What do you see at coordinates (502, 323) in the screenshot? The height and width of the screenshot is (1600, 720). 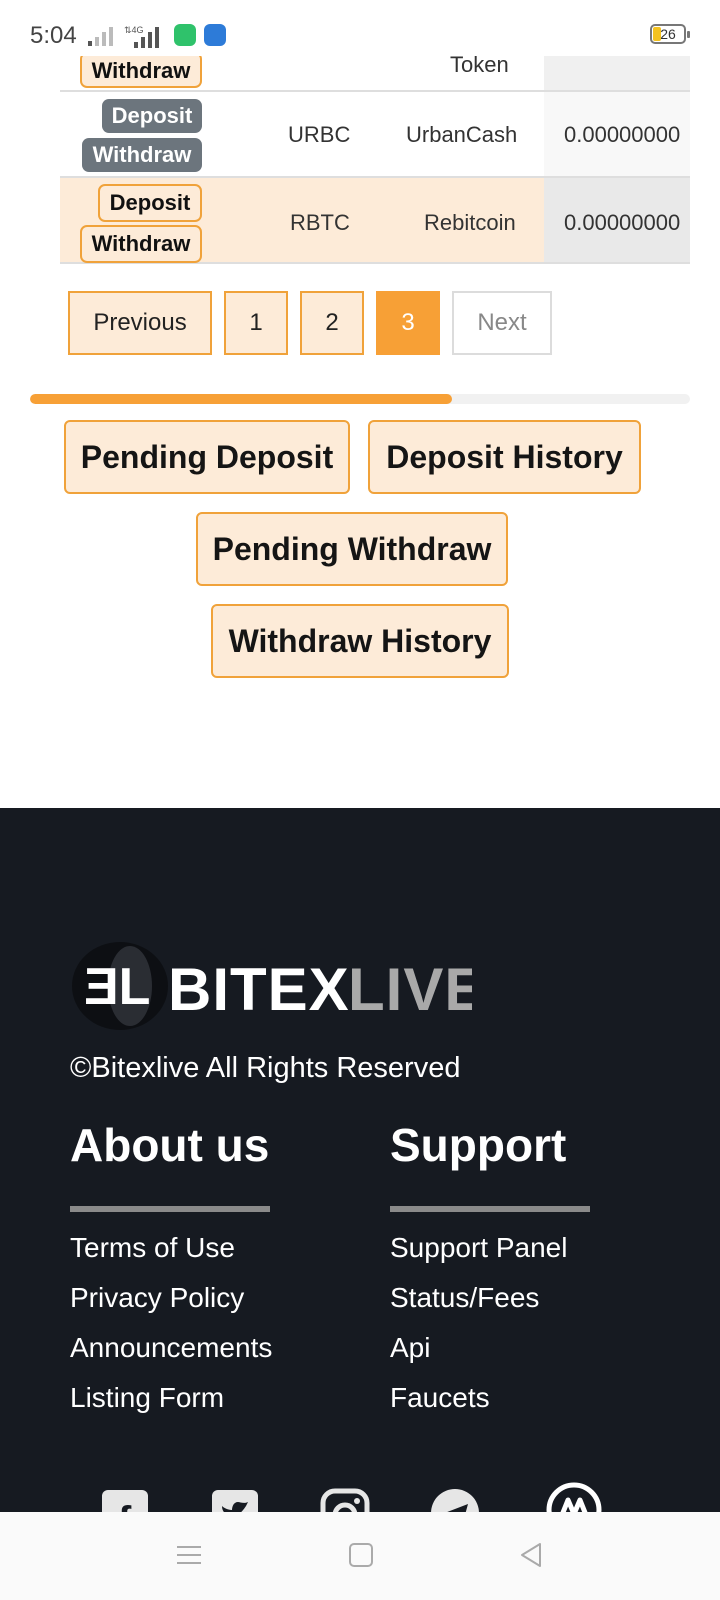 I see `pagination-next: Next` at bounding box center [502, 323].